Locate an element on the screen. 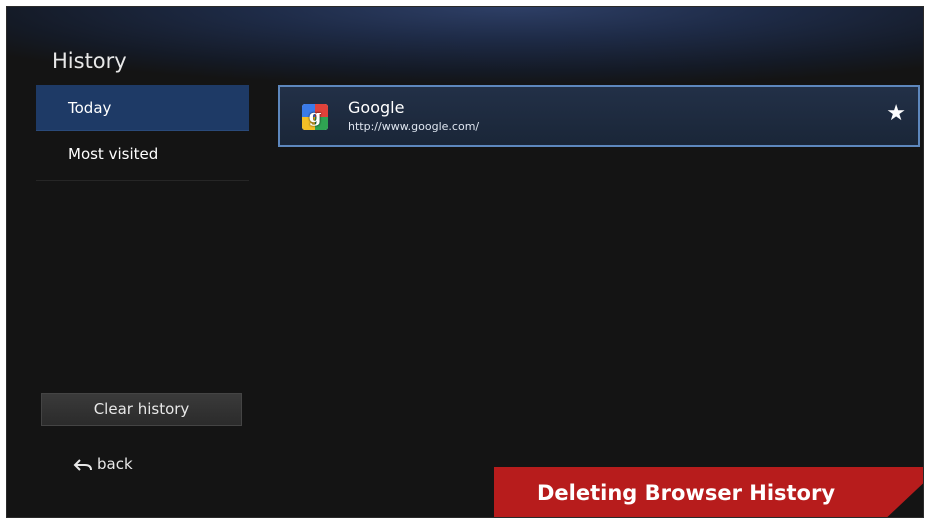  clear-history-button: Clear history is located at coordinates (141, 409).